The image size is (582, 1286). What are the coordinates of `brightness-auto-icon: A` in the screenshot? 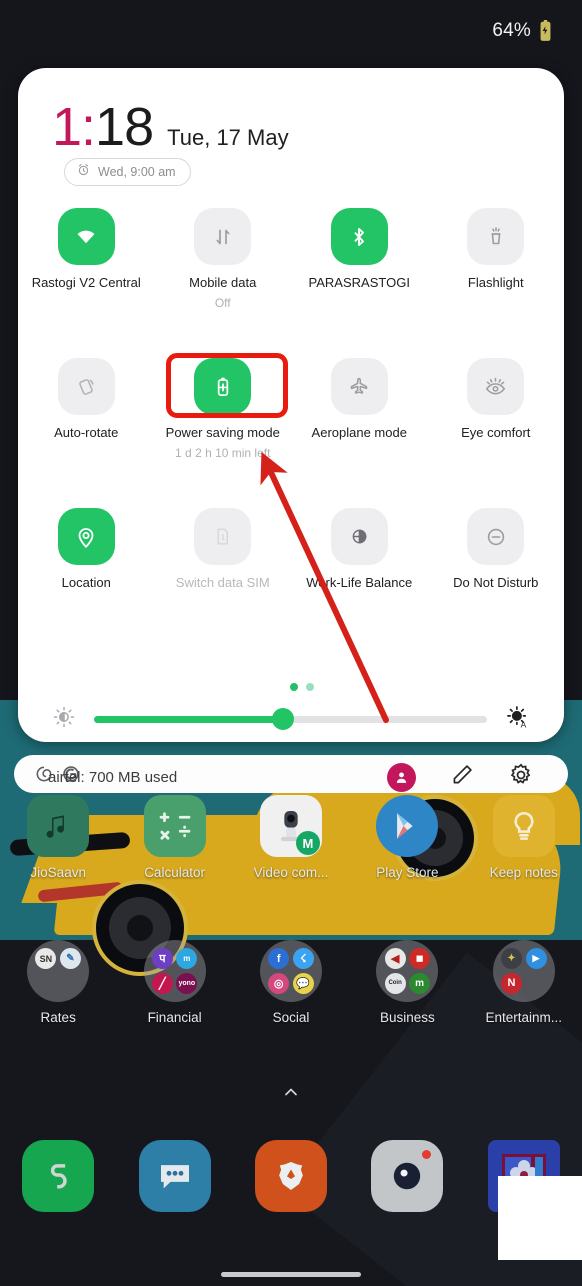 It's located at (517, 719).